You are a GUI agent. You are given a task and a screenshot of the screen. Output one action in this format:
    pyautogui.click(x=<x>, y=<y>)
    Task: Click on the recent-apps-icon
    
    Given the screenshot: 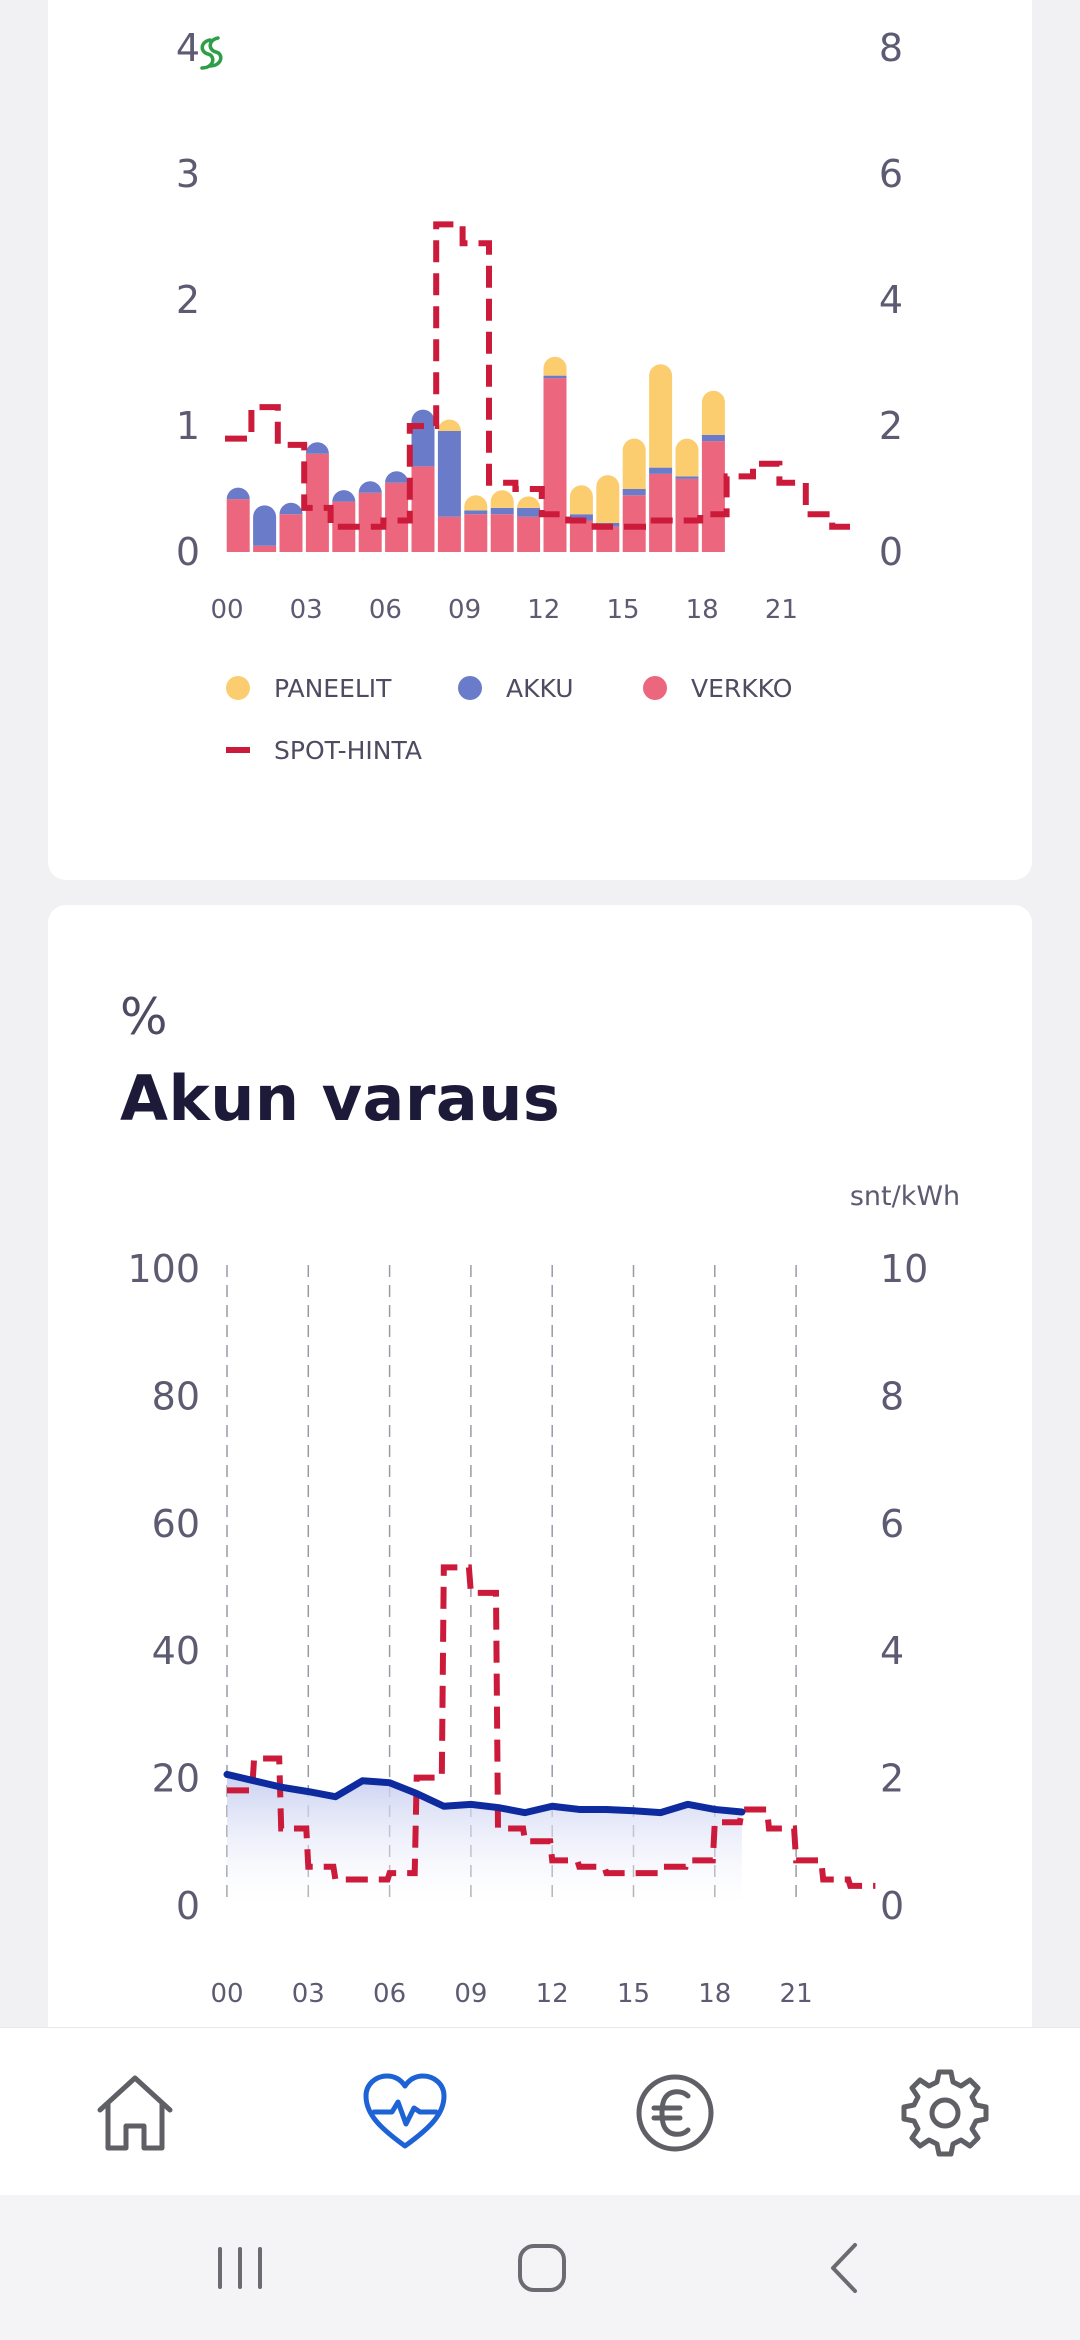 What is the action you would take?
    pyautogui.click(x=240, y=2268)
    